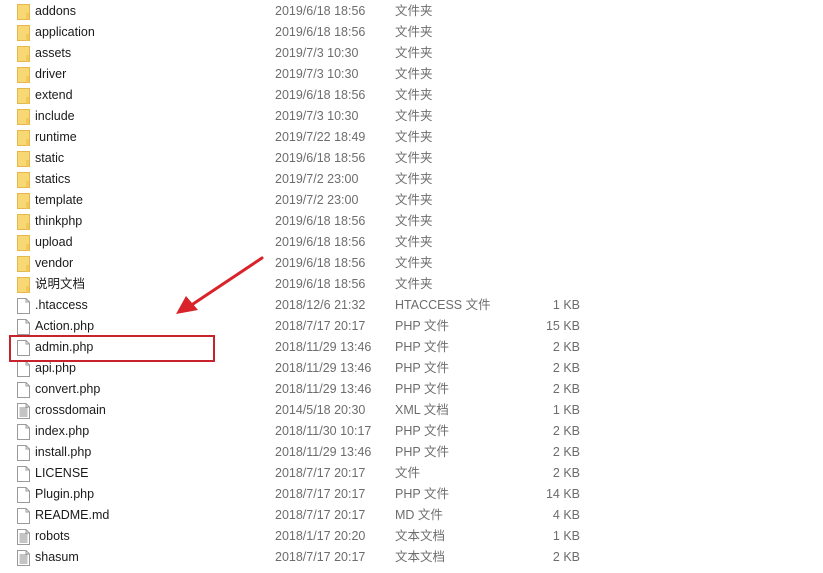  I want to click on file-row: static 2019/6/18 18:56 文件夹, so click(411, 158).